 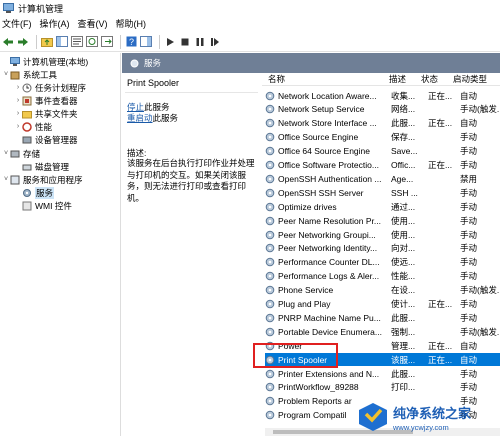 I want to click on tree-item-storage: ˅ 存储, so click(x=21, y=153).